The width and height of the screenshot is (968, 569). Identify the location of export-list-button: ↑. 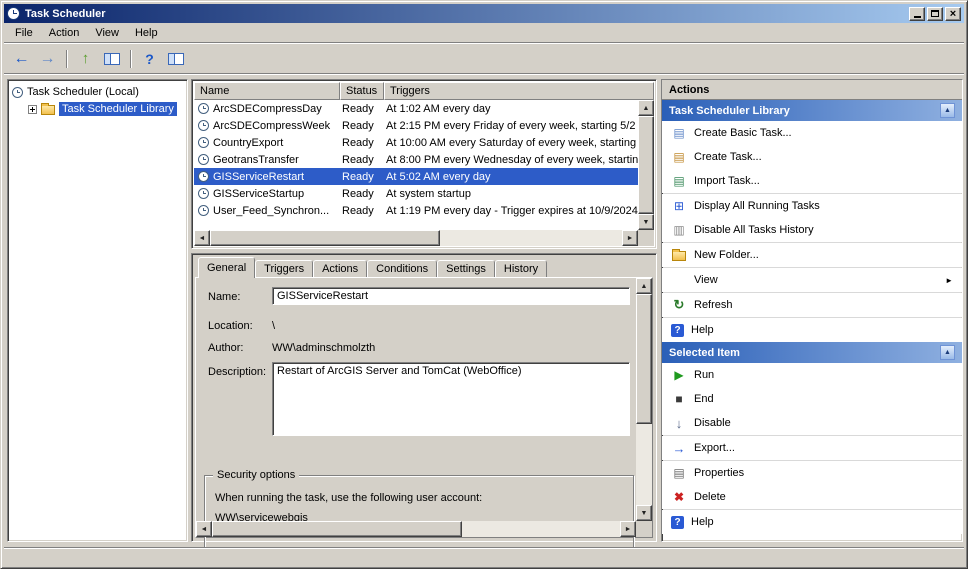
(85, 58).